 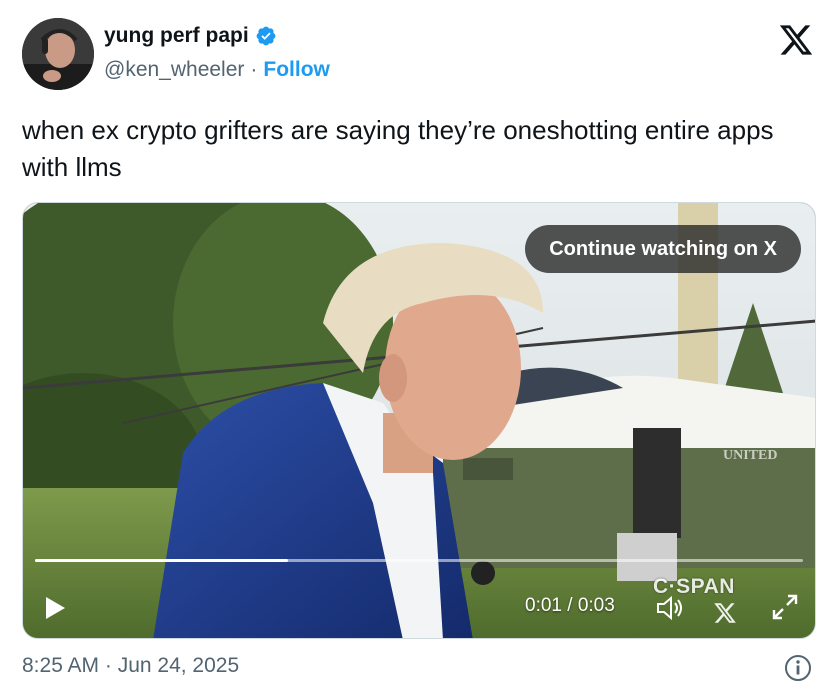 What do you see at coordinates (419, 560) in the screenshot?
I see `progress-bar` at bounding box center [419, 560].